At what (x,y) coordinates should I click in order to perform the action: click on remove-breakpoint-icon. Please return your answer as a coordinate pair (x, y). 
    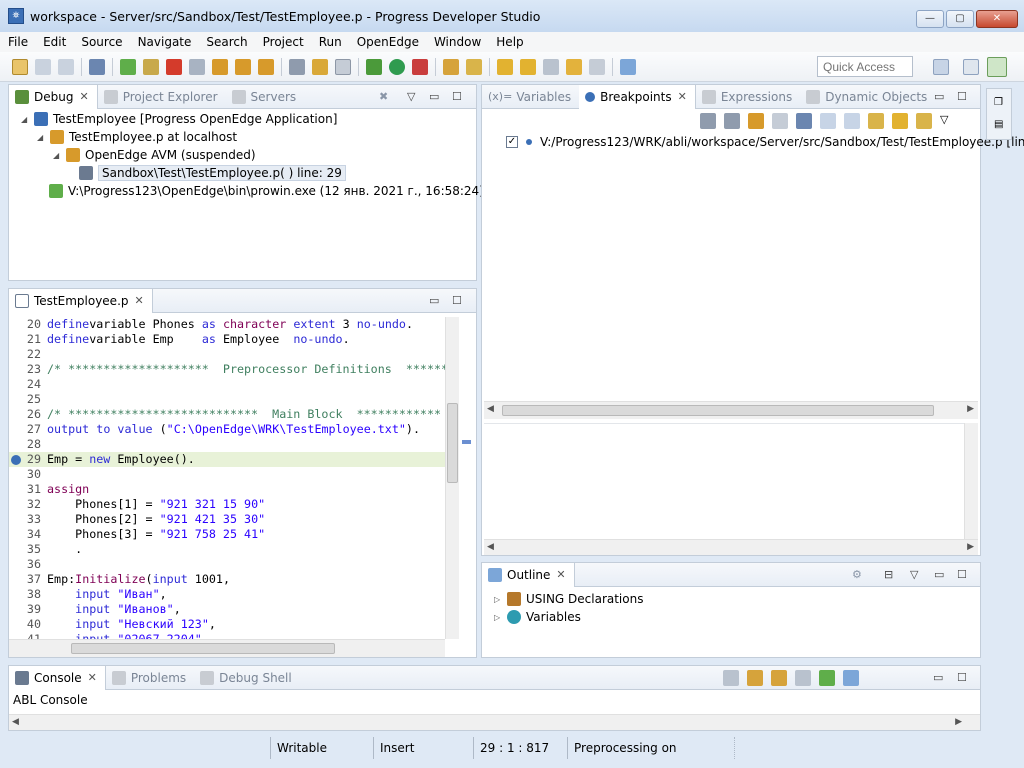
    Looking at the image, I should click on (708, 121).